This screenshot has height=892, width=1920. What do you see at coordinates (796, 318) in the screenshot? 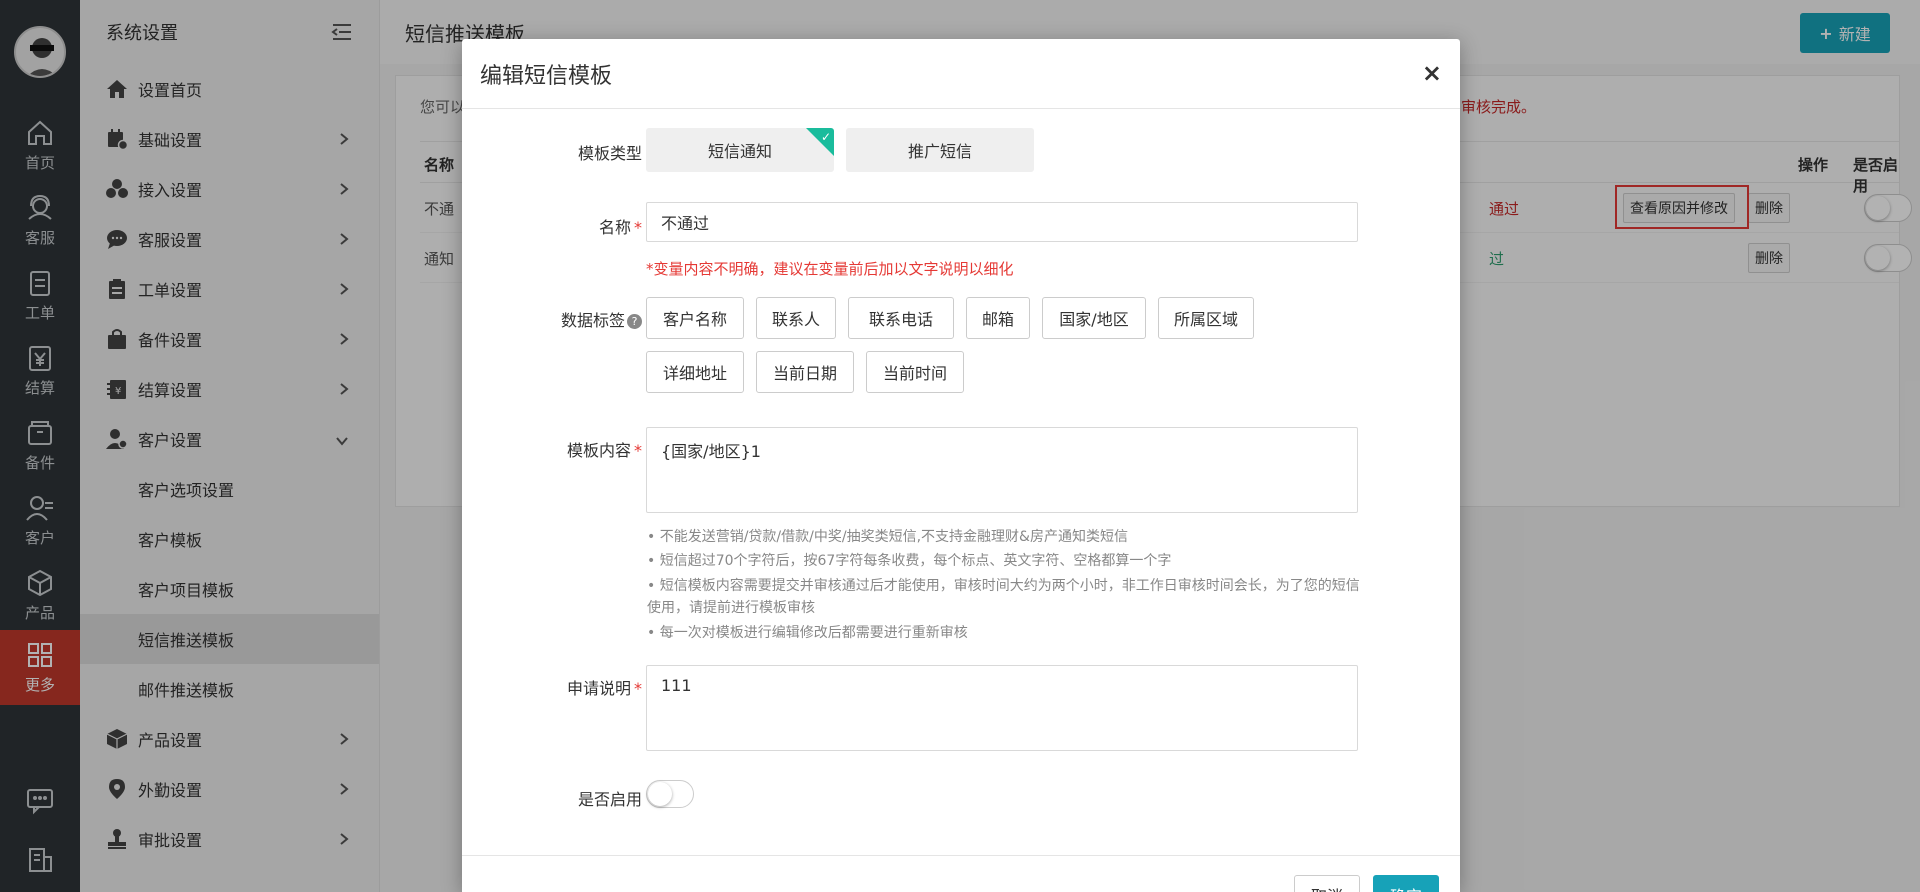
I see `tag-contact: 联系人` at bounding box center [796, 318].